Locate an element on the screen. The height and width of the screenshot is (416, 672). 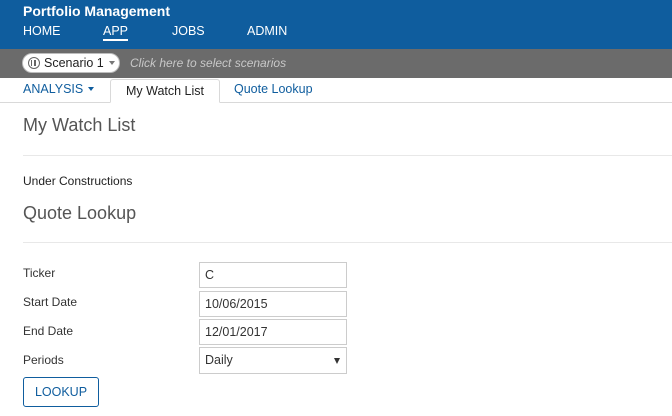
periods-select: Daily is located at coordinates (273, 360).